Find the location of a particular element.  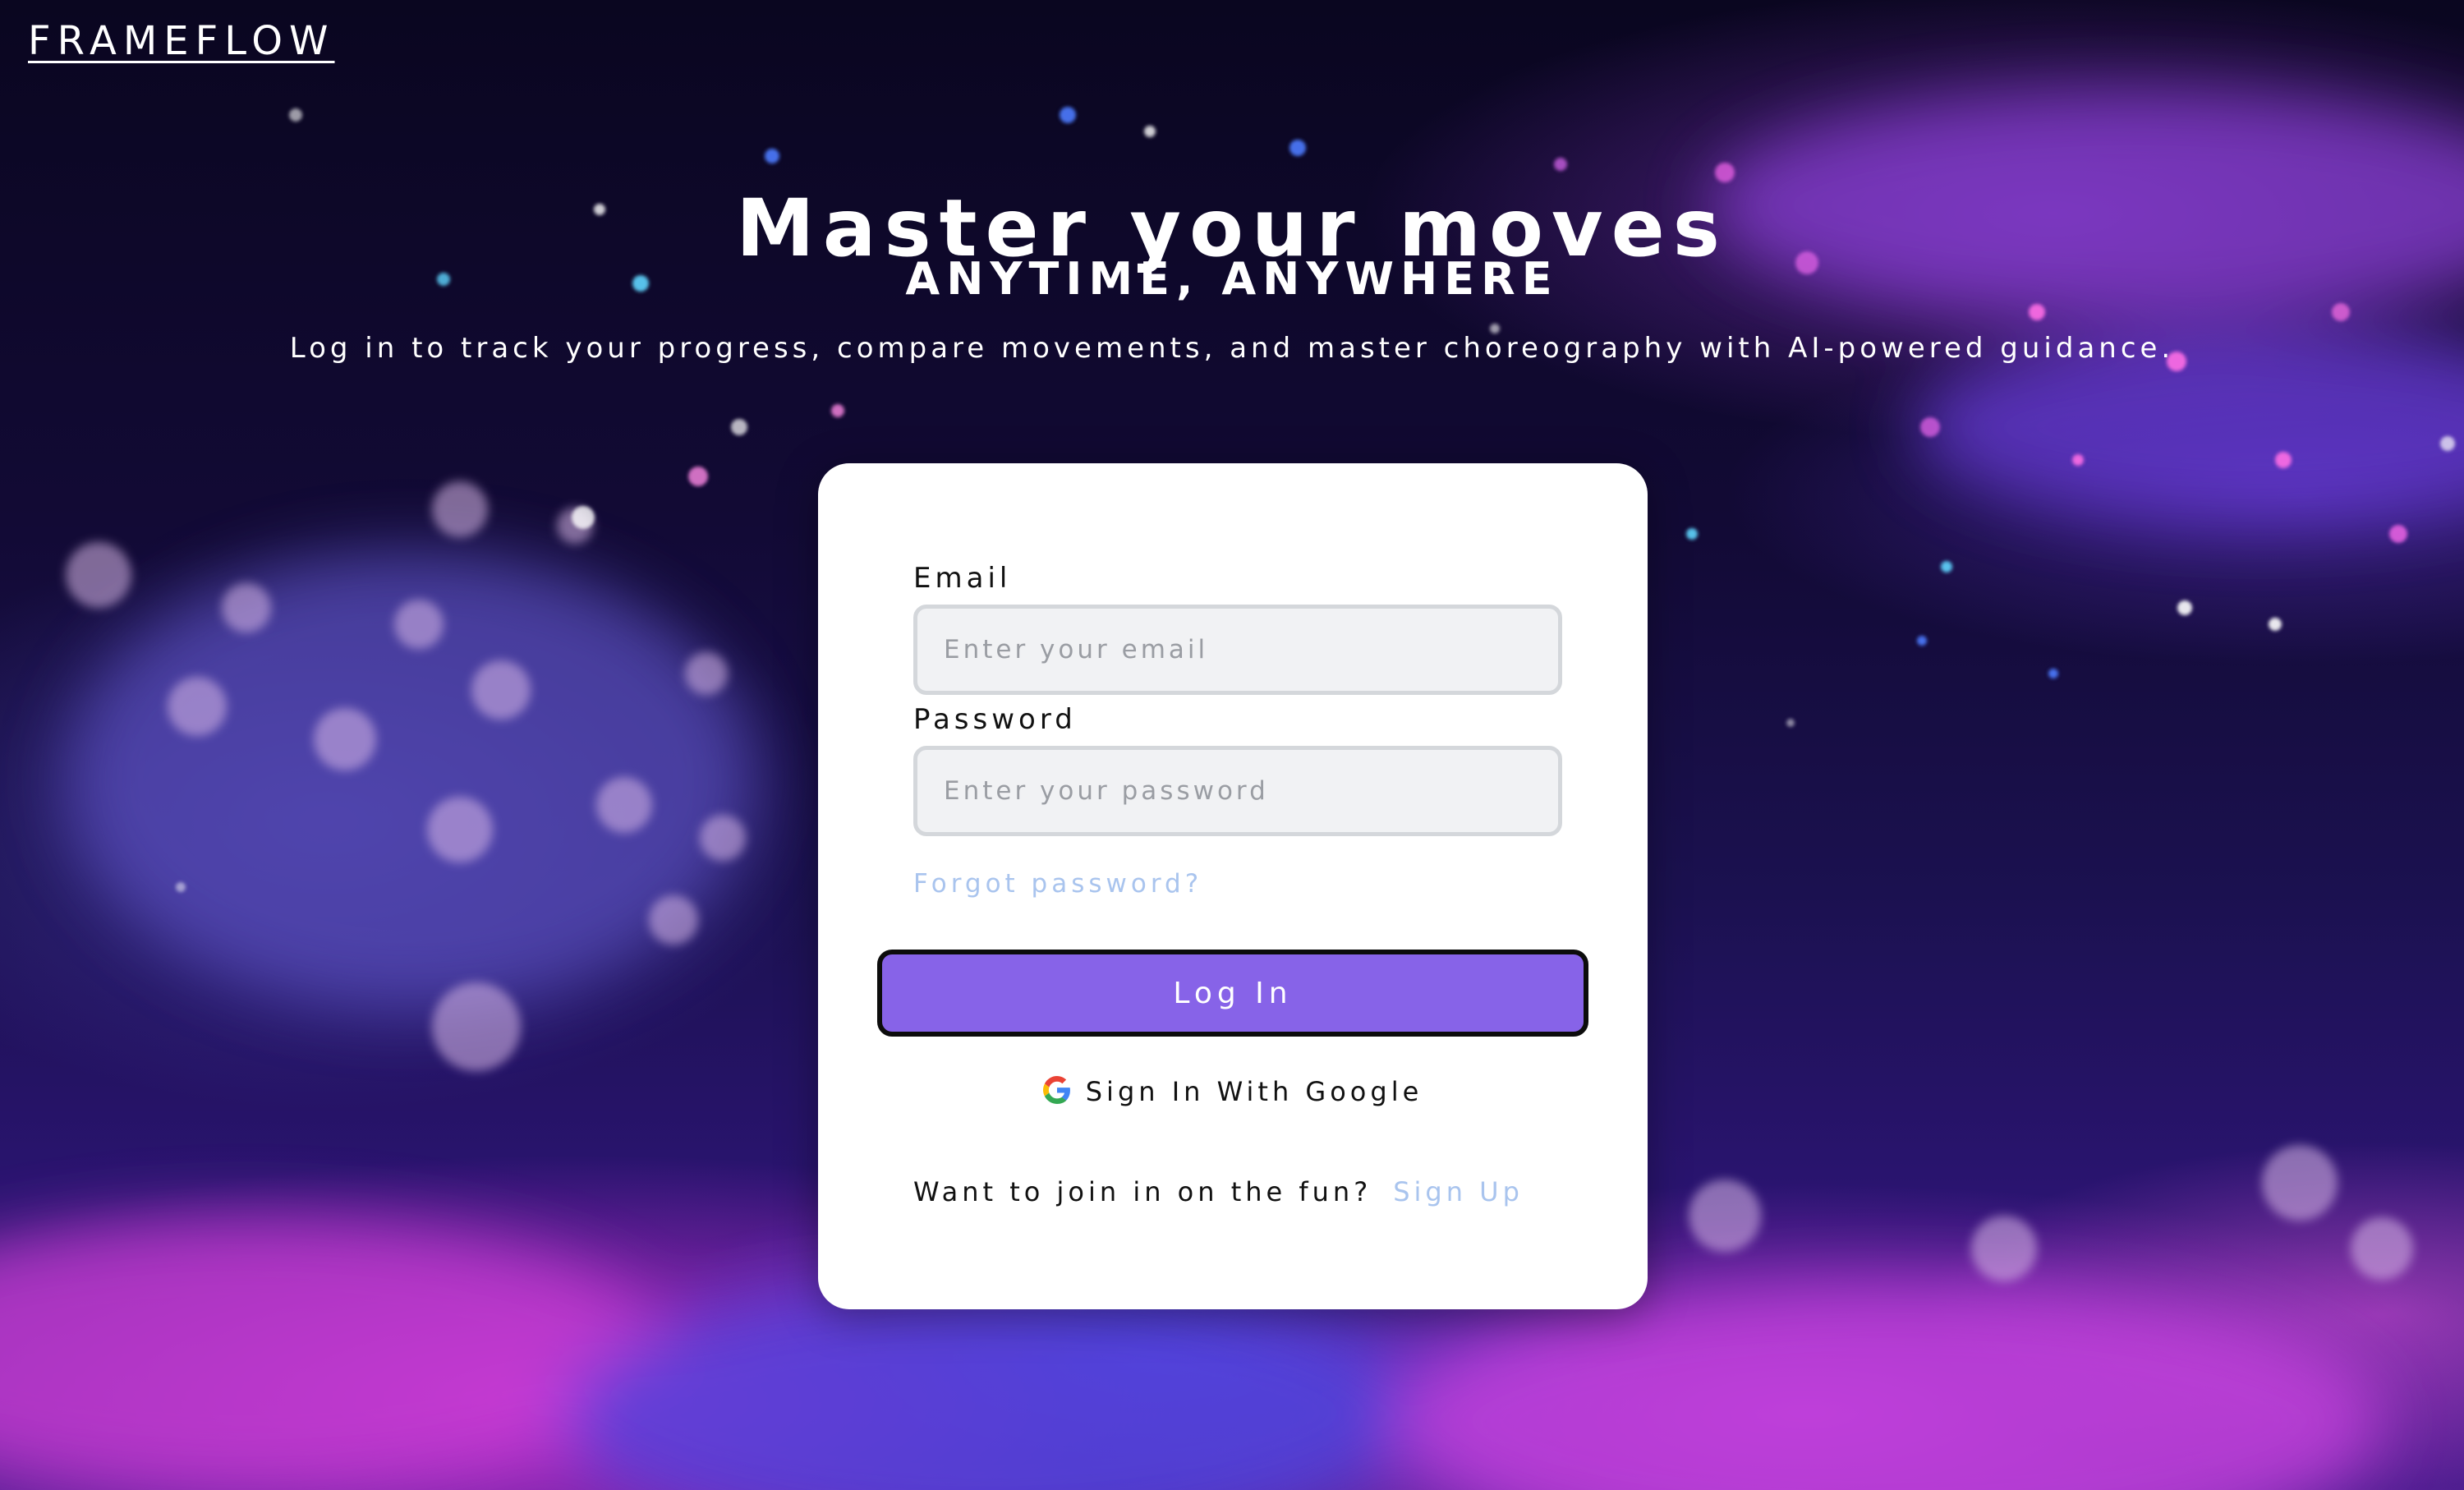

password-input is located at coordinates (1237, 791).